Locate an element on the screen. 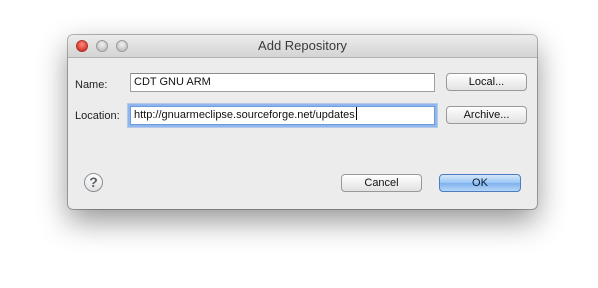  window-title: Add Repository is located at coordinates (302, 45).